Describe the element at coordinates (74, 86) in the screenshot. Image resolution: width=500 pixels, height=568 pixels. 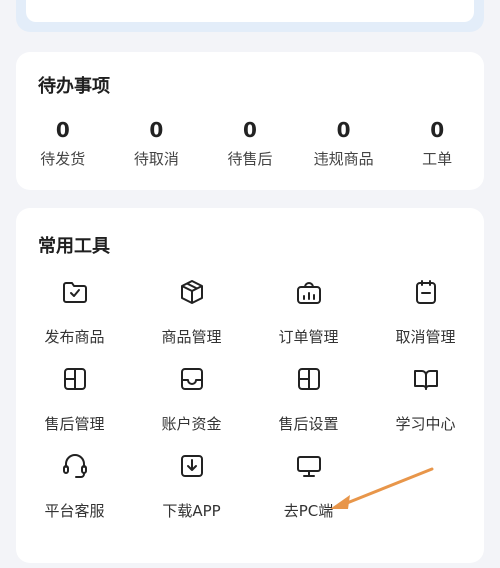
I see `todo-title: 待办事项` at that location.